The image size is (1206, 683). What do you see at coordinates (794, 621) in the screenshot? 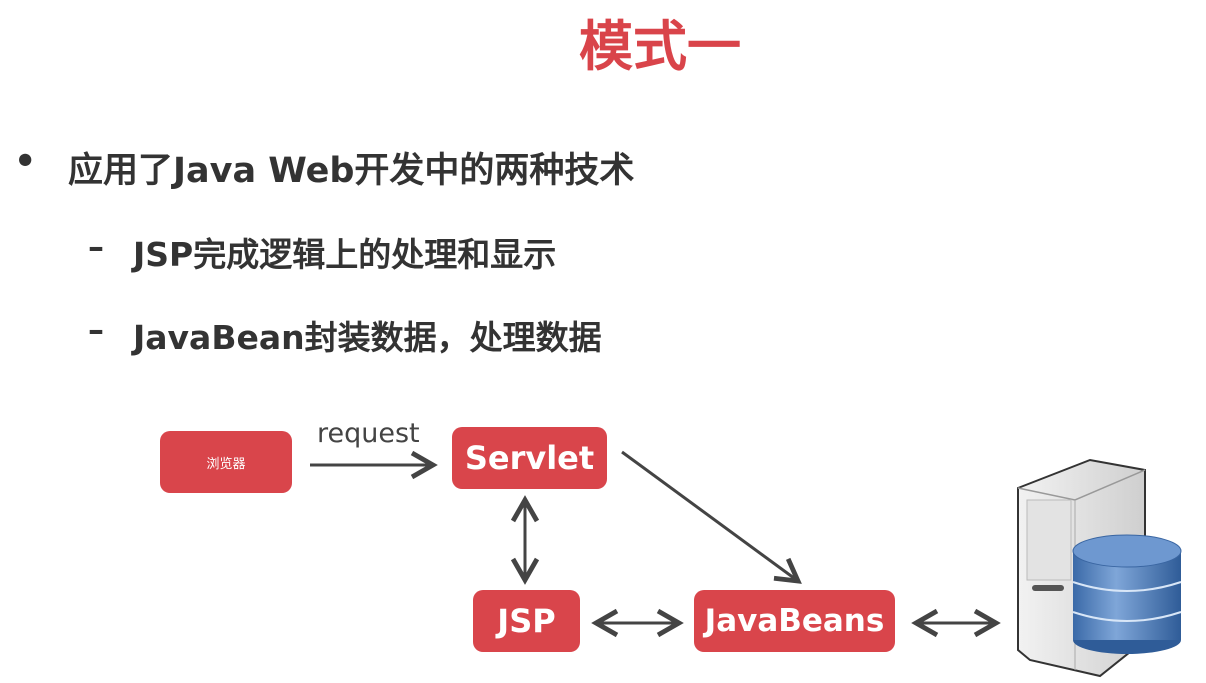
I see `javabeans-node: JavaBeans` at bounding box center [794, 621].